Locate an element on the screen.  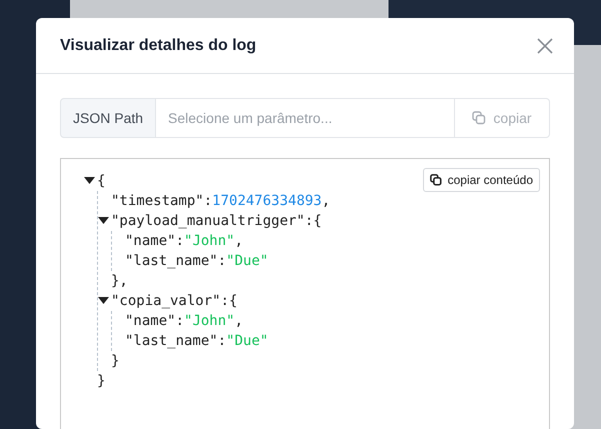
copy-content-button: copiar conteúdo is located at coordinates (481, 180).